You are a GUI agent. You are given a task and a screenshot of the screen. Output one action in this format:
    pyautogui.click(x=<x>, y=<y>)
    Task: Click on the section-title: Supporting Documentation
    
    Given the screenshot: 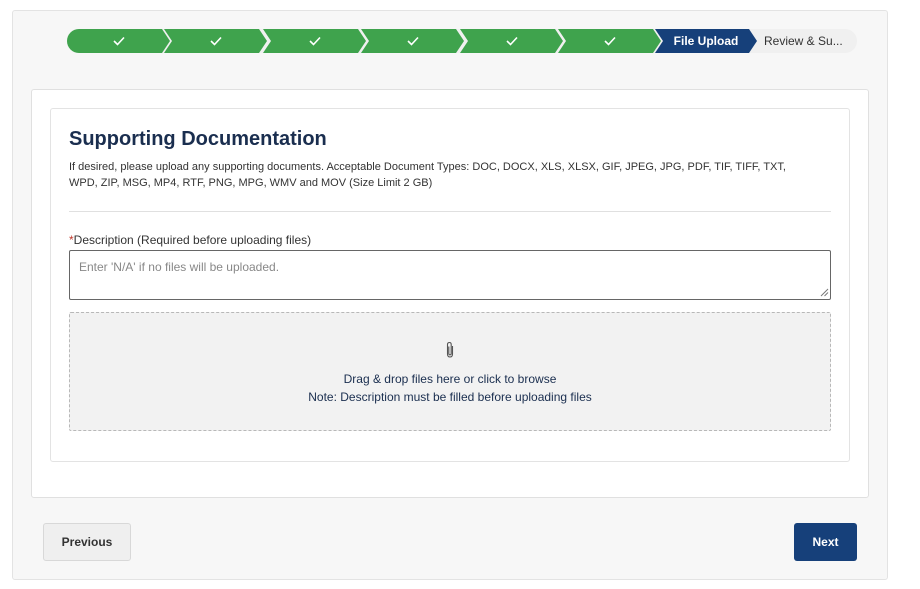 What is the action you would take?
    pyautogui.click(x=198, y=139)
    